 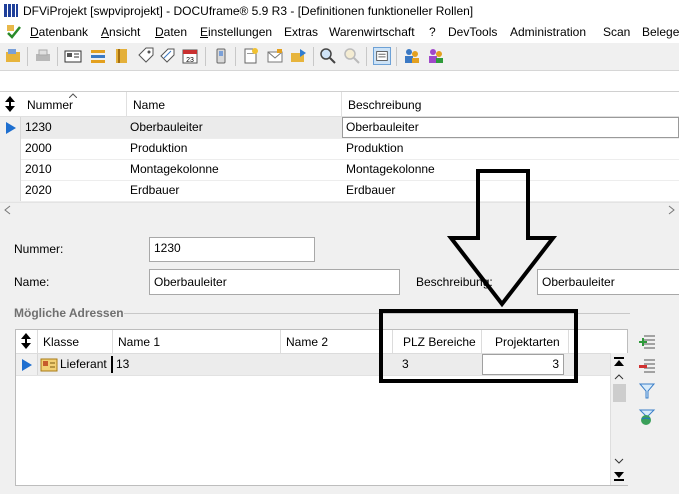 I want to click on sort-ascending-icon, so click(x=73, y=95).